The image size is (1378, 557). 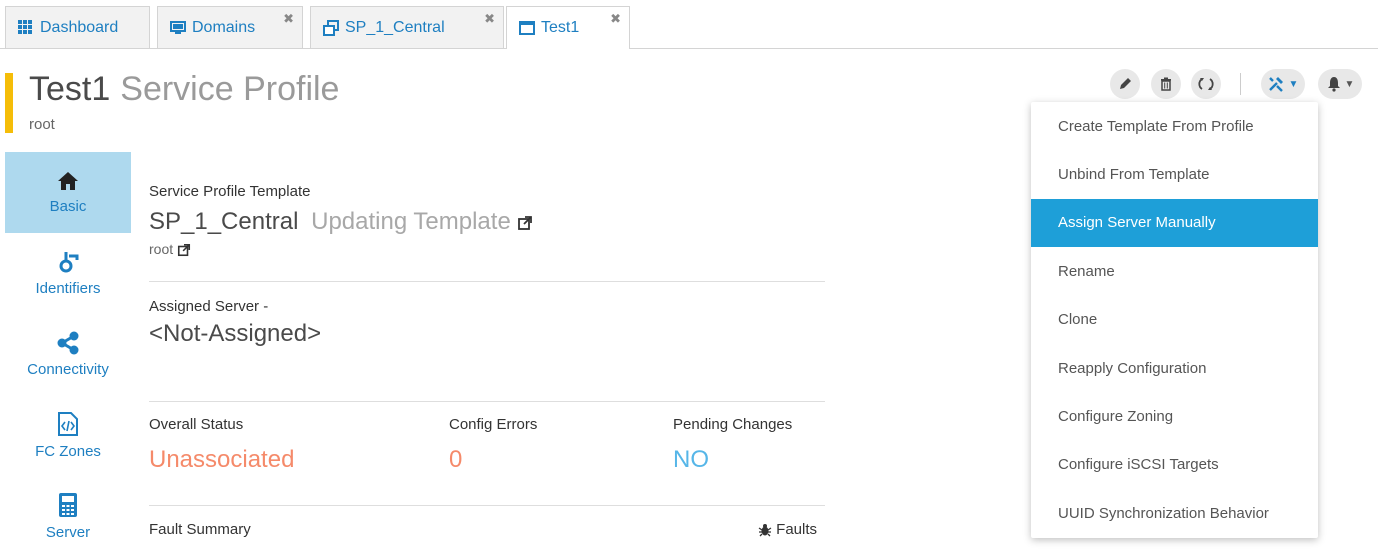 I want to click on page-subtitle: Service Profile, so click(x=230, y=89).